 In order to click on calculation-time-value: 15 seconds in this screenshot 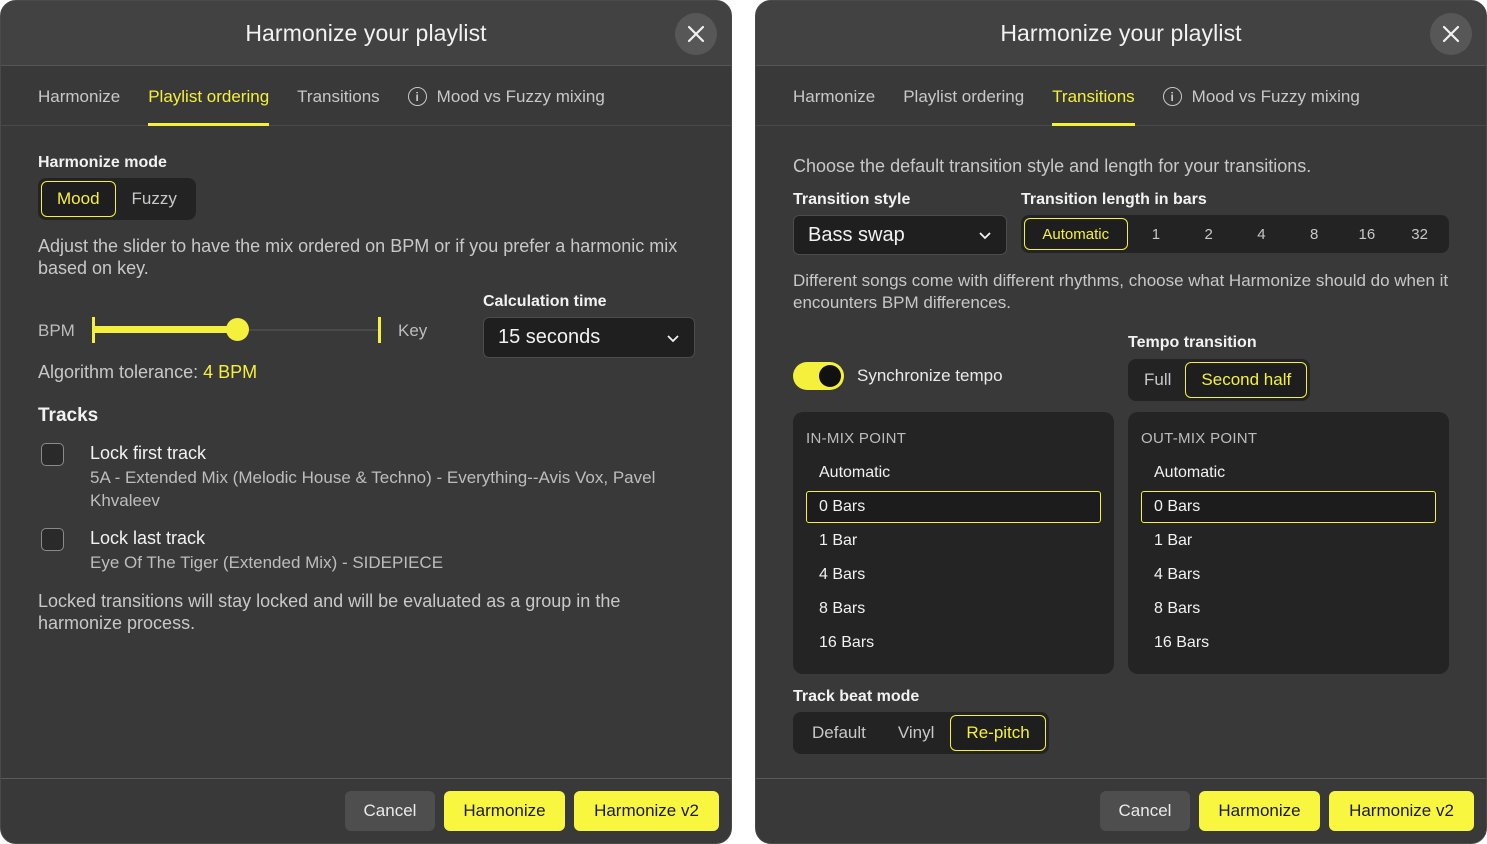, I will do `click(549, 337)`.